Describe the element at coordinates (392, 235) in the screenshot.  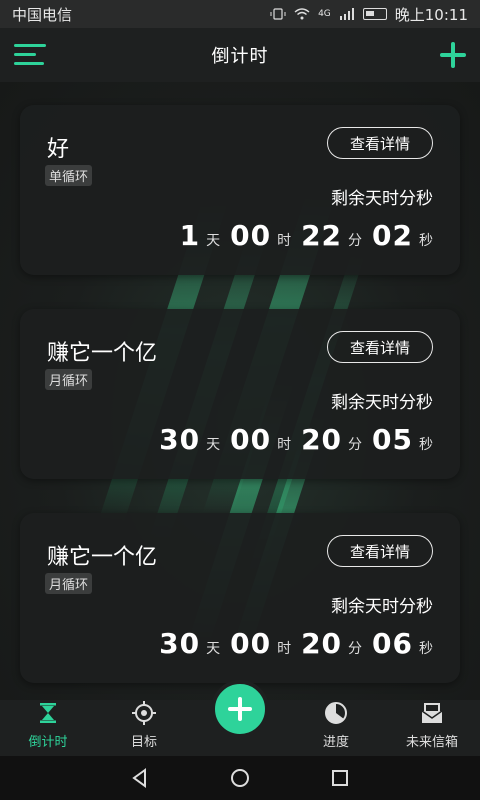
I see `seconds-value: 02` at that location.